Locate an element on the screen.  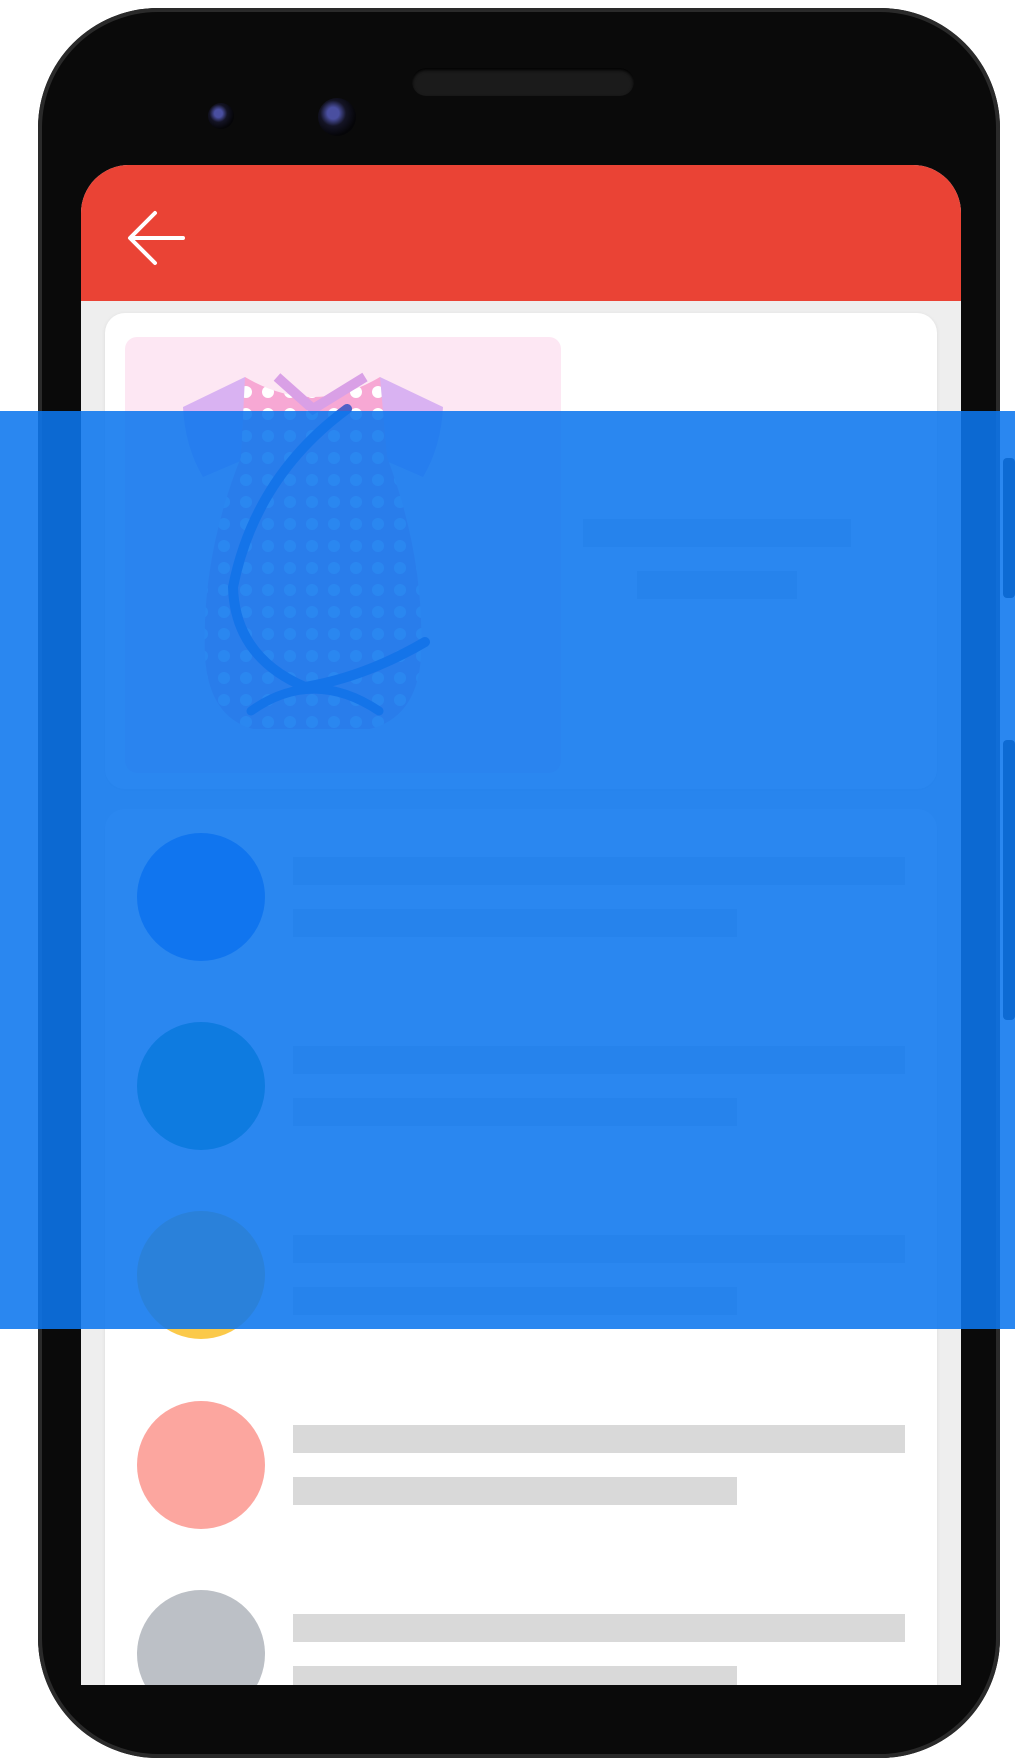
product-subtitle-placeholder is located at coordinates (717, 585).